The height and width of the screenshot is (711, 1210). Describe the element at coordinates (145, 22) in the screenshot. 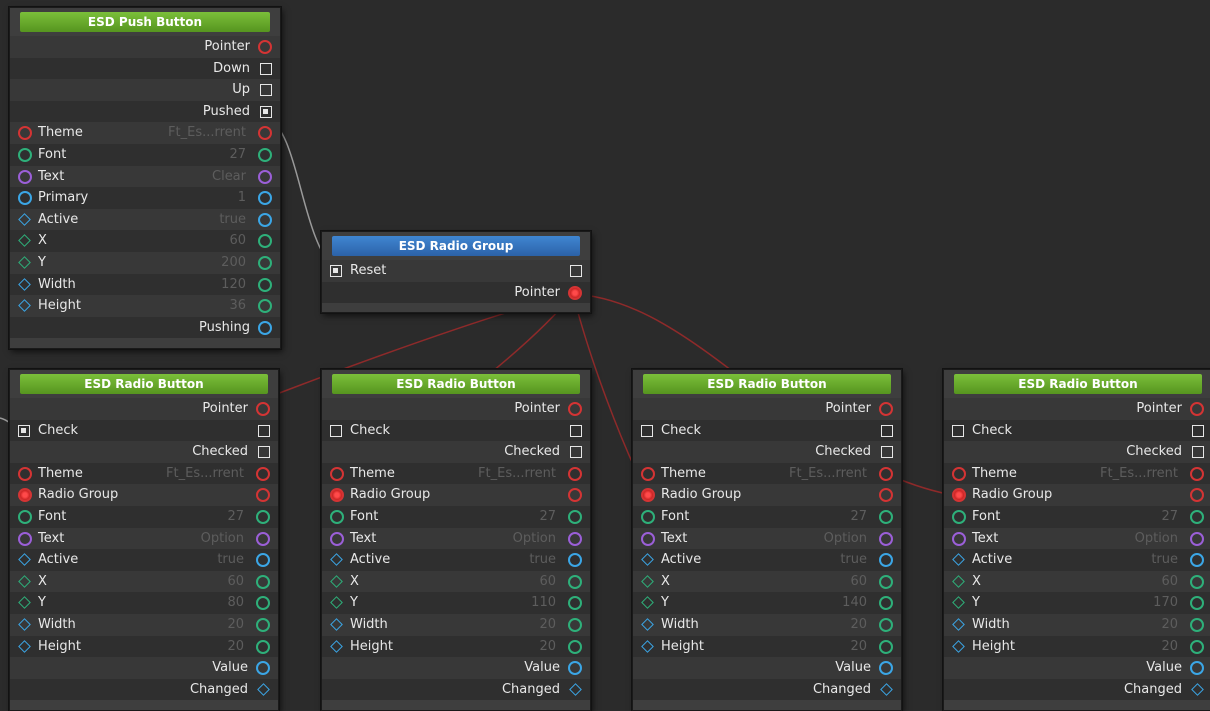

I see `push-button-node-title: ESD Push Button` at that location.